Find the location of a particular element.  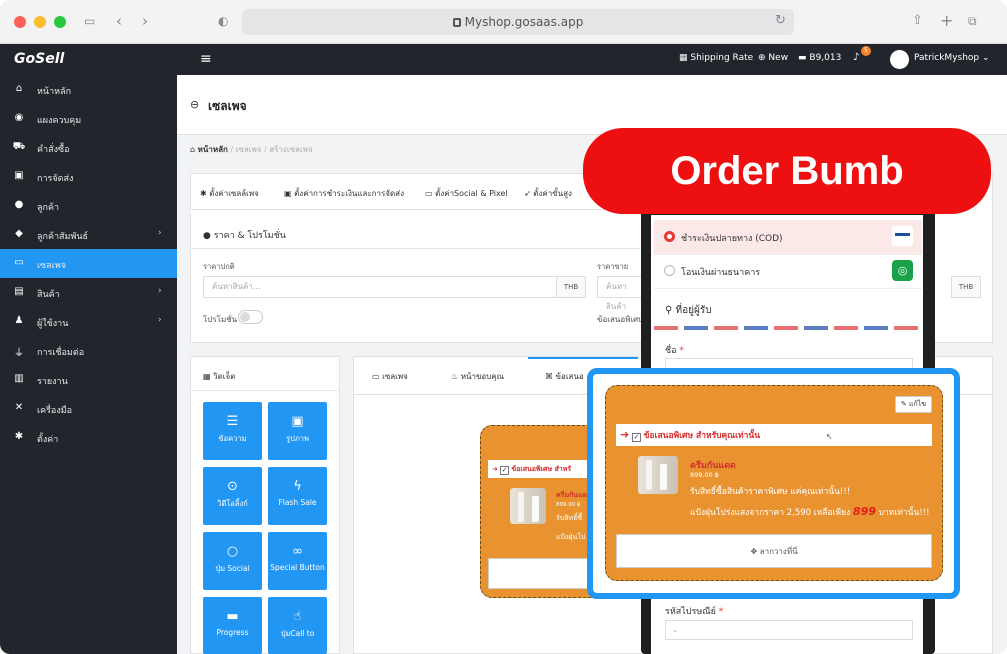

cursor-icon: ↖ is located at coordinates (829, 436).